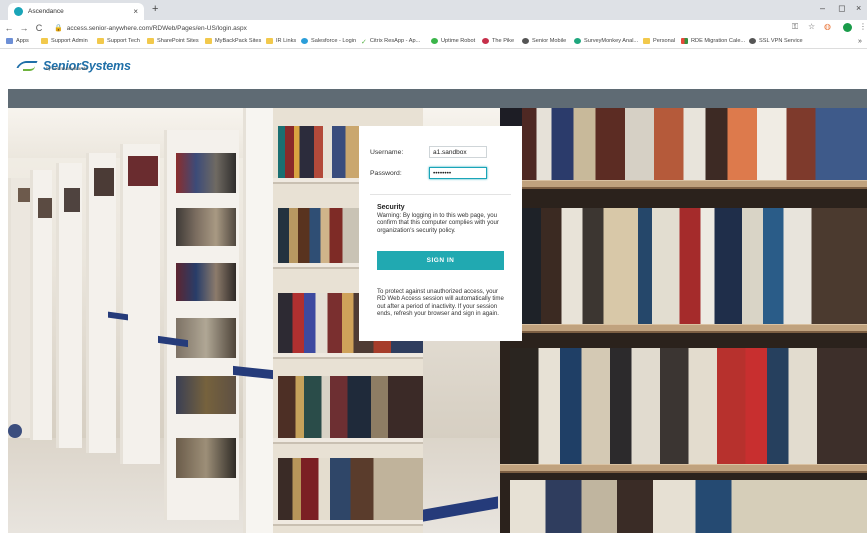  What do you see at coordinates (58, 28) in the screenshot?
I see `lock-icon: 🔒` at bounding box center [58, 28].